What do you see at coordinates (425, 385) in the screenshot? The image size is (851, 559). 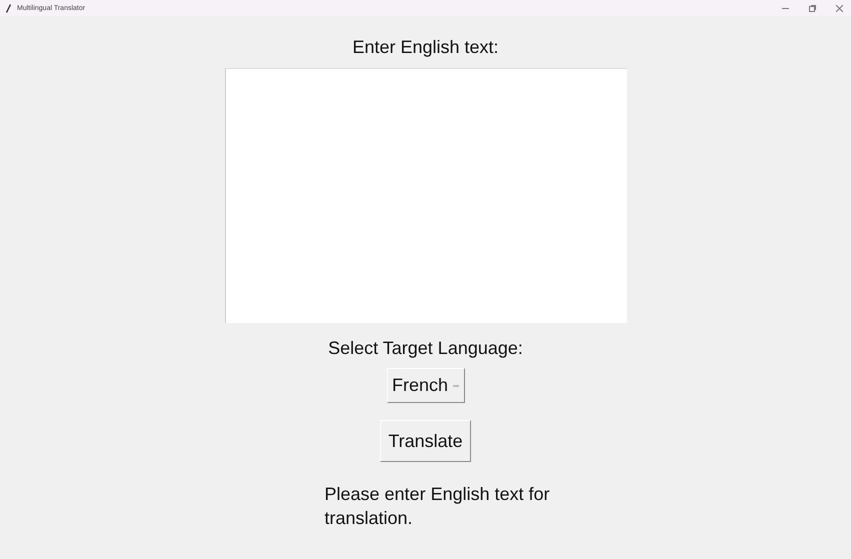 I see `language-dropdown: French` at bounding box center [425, 385].